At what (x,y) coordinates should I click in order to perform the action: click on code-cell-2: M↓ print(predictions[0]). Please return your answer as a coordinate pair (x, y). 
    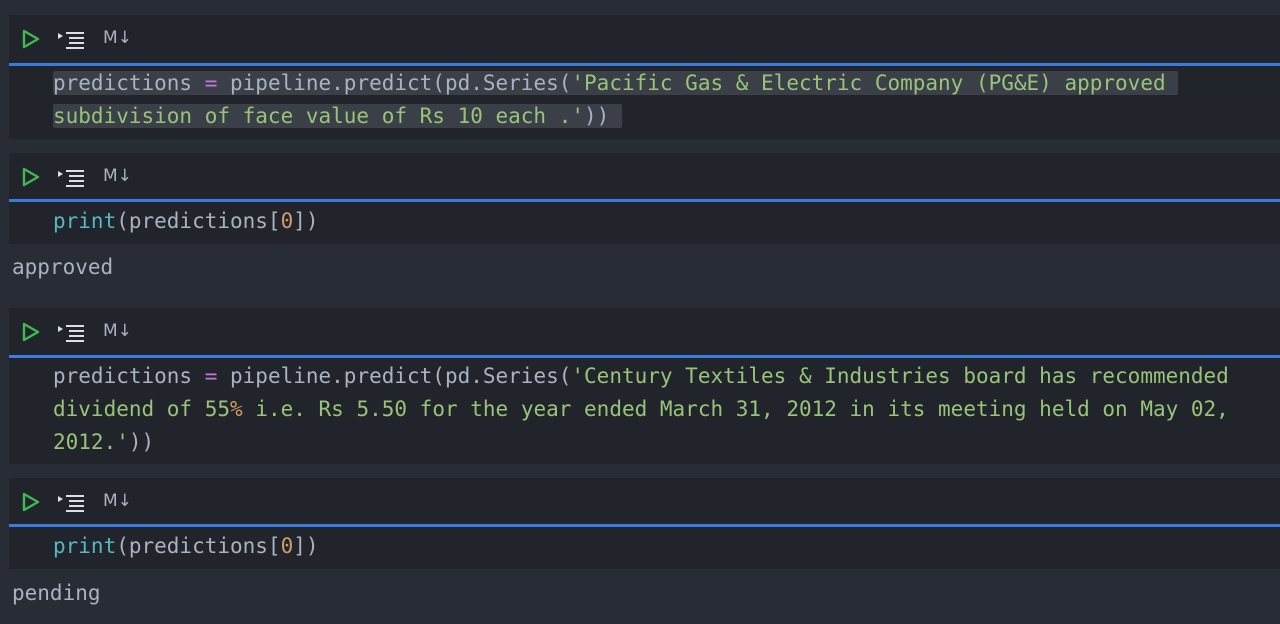
    Looking at the image, I should click on (644, 198).